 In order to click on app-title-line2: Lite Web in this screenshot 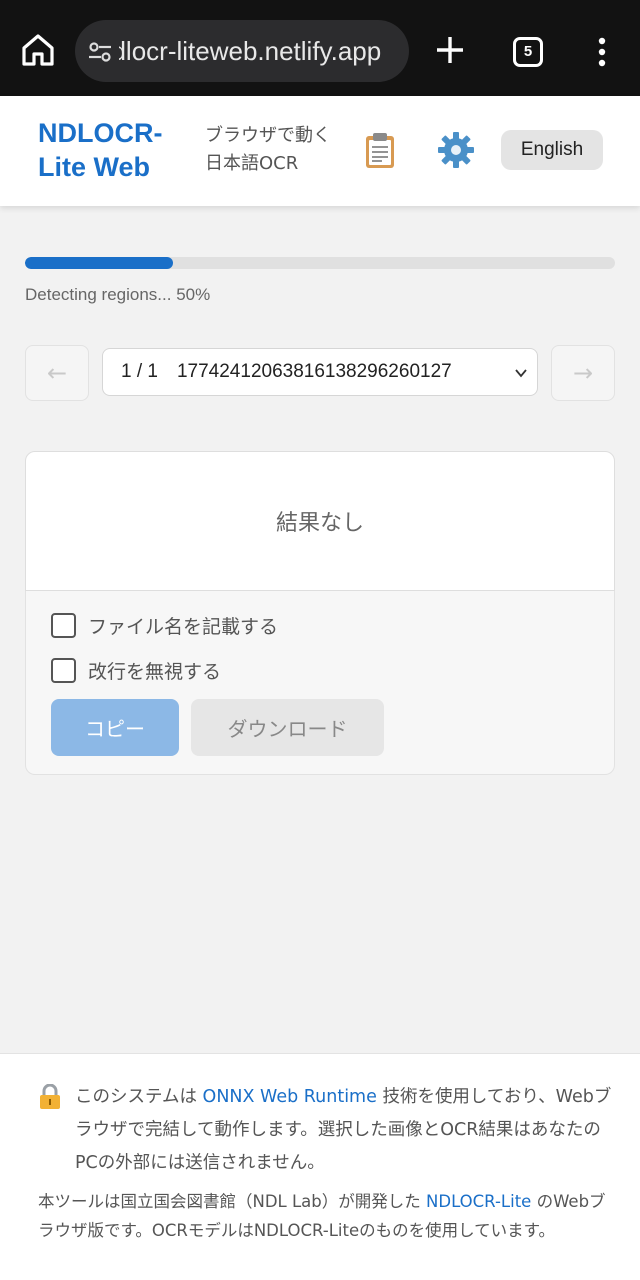, I will do `click(94, 167)`.